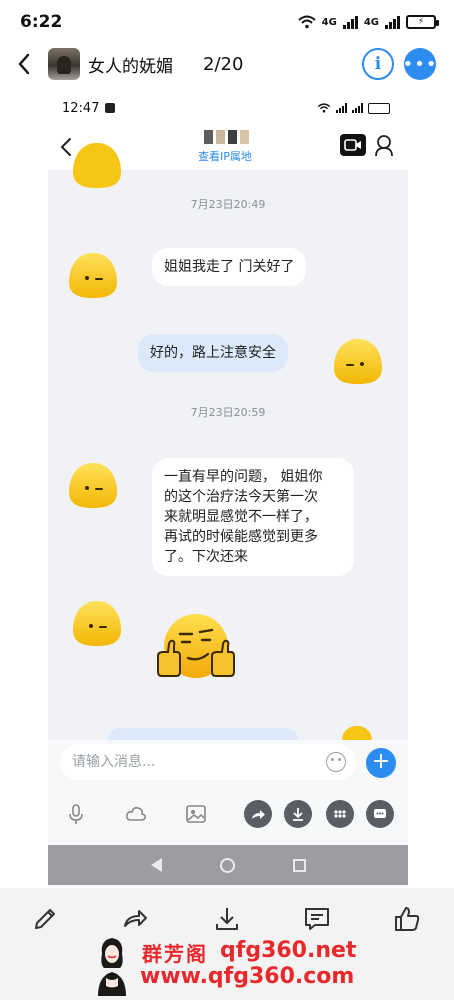  I want to click on thumbs-up-icon, so click(407, 919).